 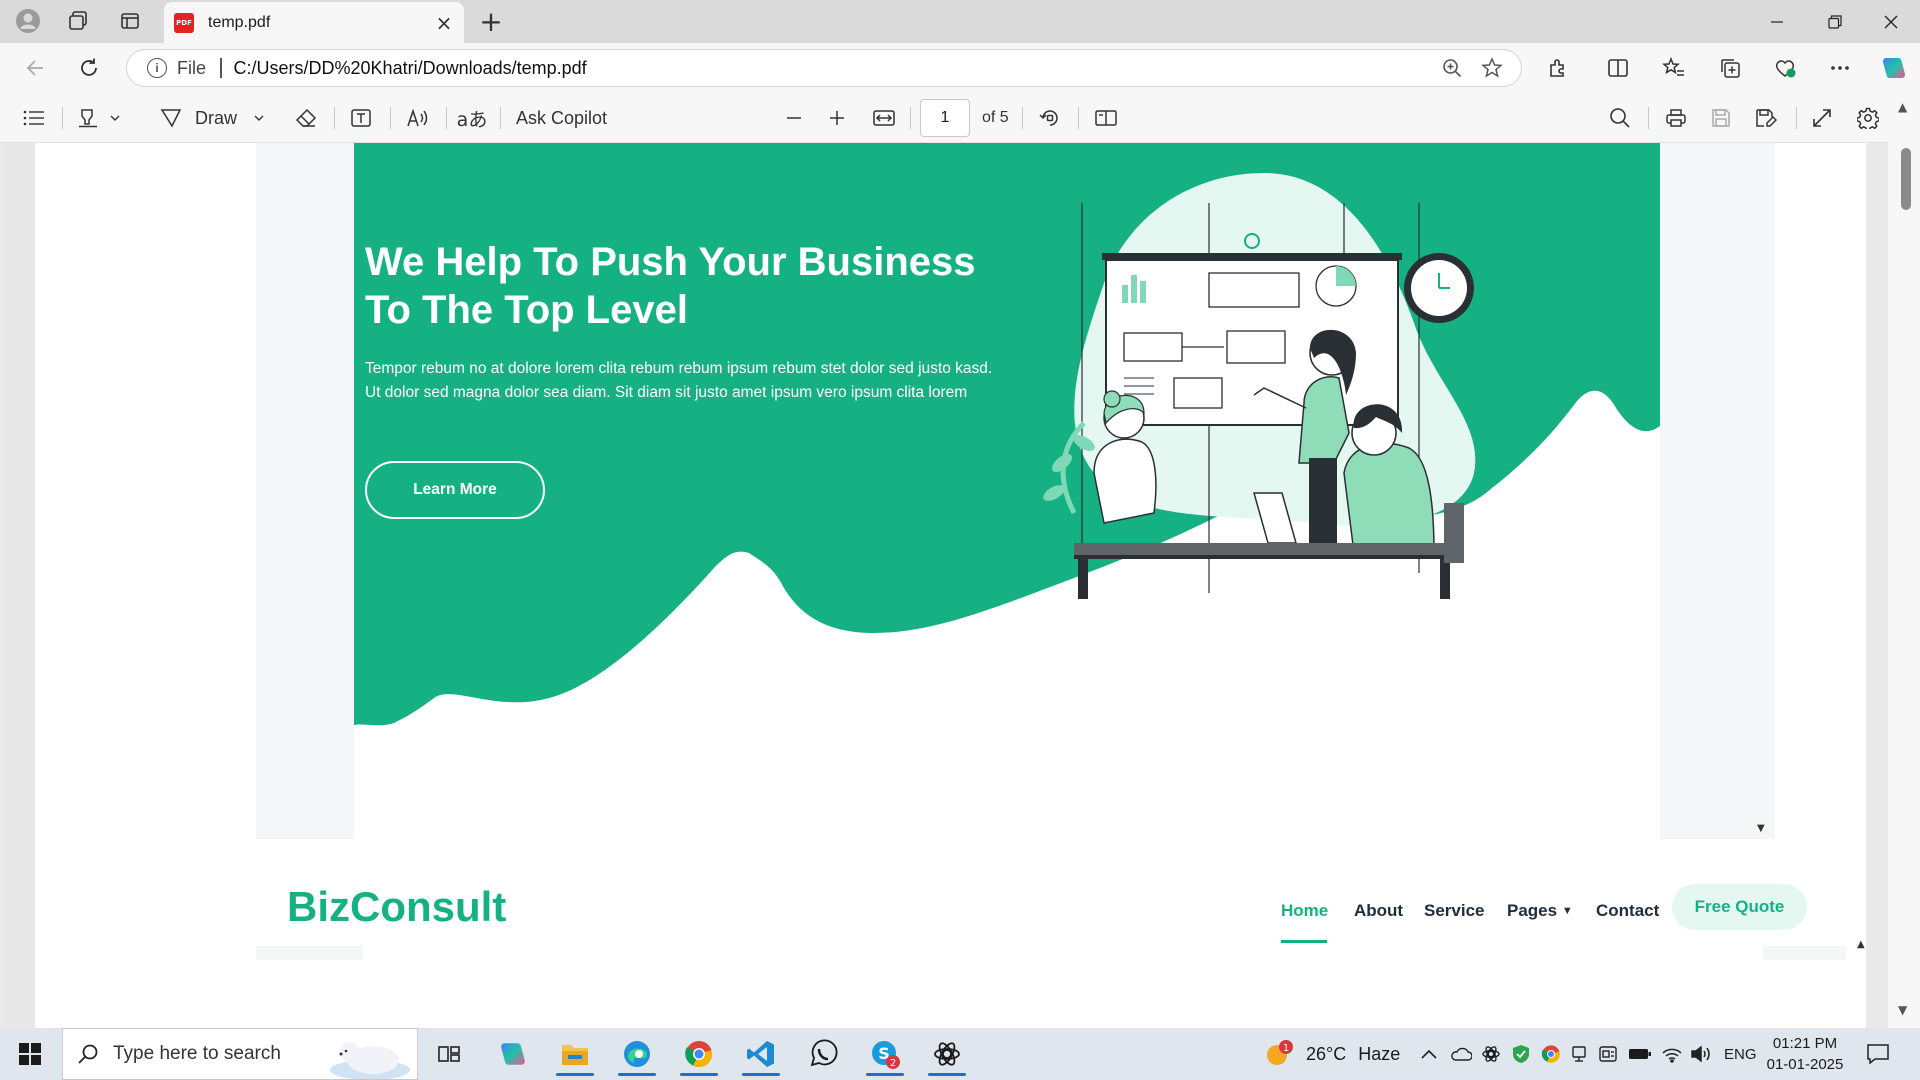 What do you see at coordinates (562, 117) in the screenshot?
I see `ask-copilot-label: Ask Copilot` at bounding box center [562, 117].